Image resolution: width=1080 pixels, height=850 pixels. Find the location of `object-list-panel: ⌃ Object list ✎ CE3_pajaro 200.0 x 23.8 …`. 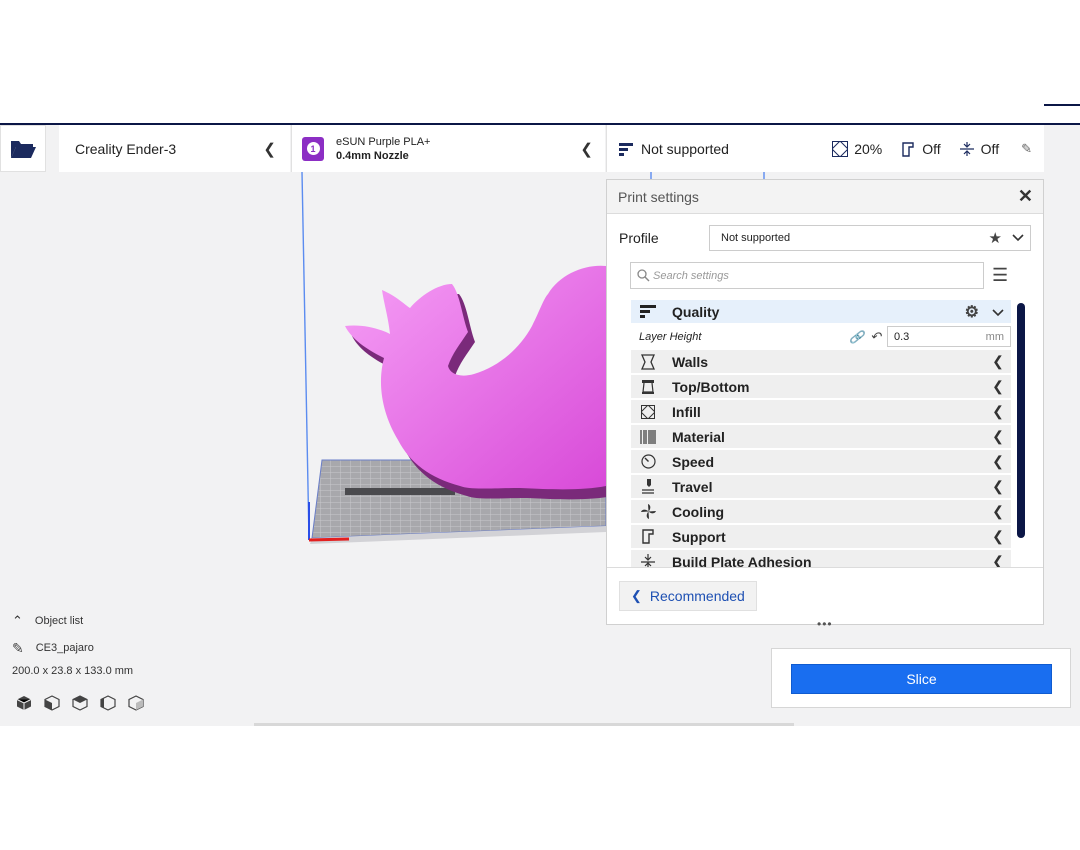

object-list-panel: ⌃ Object list ✎ CE3_pajaro 200.0 x 23.8 … is located at coordinates (78, 662).